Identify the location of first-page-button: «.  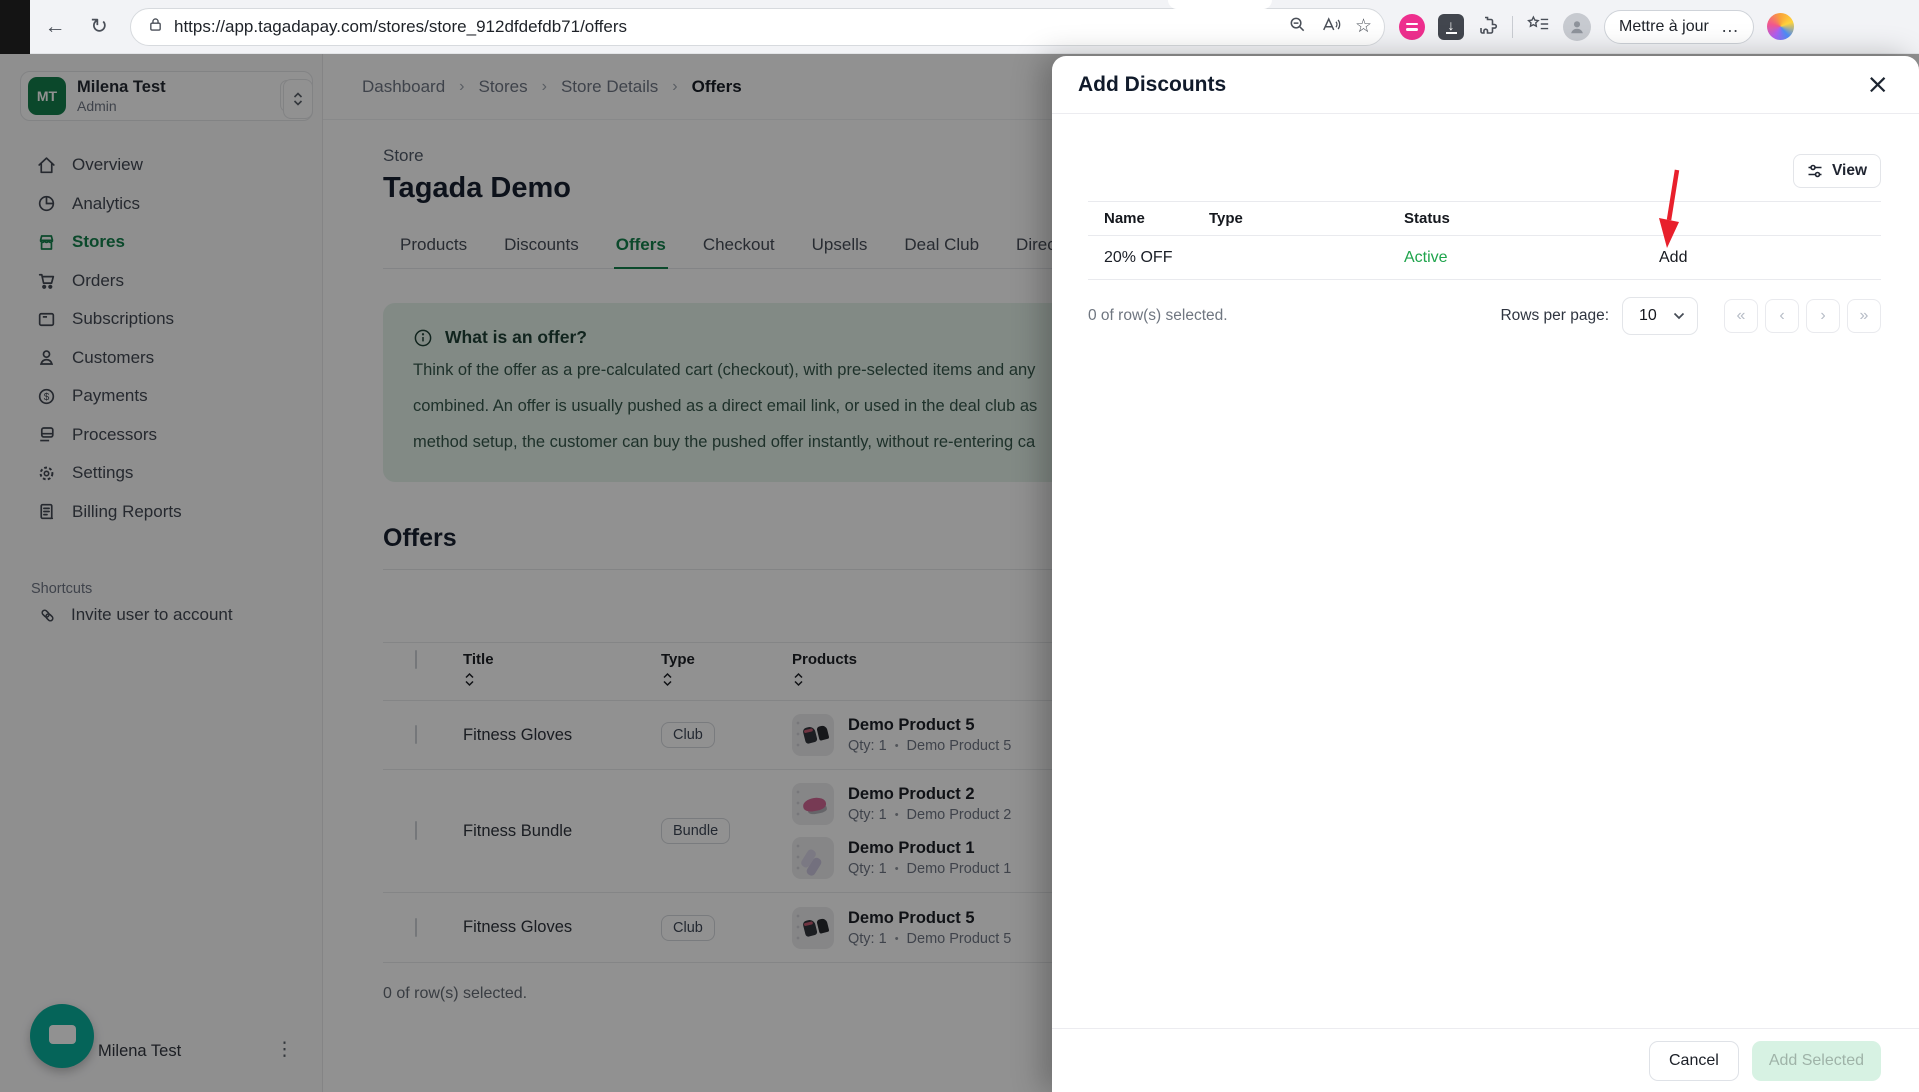
(1741, 316).